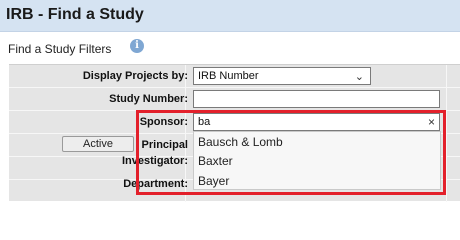  What do you see at coordinates (359, 77) in the screenshot?
I see `chevron-down-icon: ⌄` at bounding box center [359, 77].